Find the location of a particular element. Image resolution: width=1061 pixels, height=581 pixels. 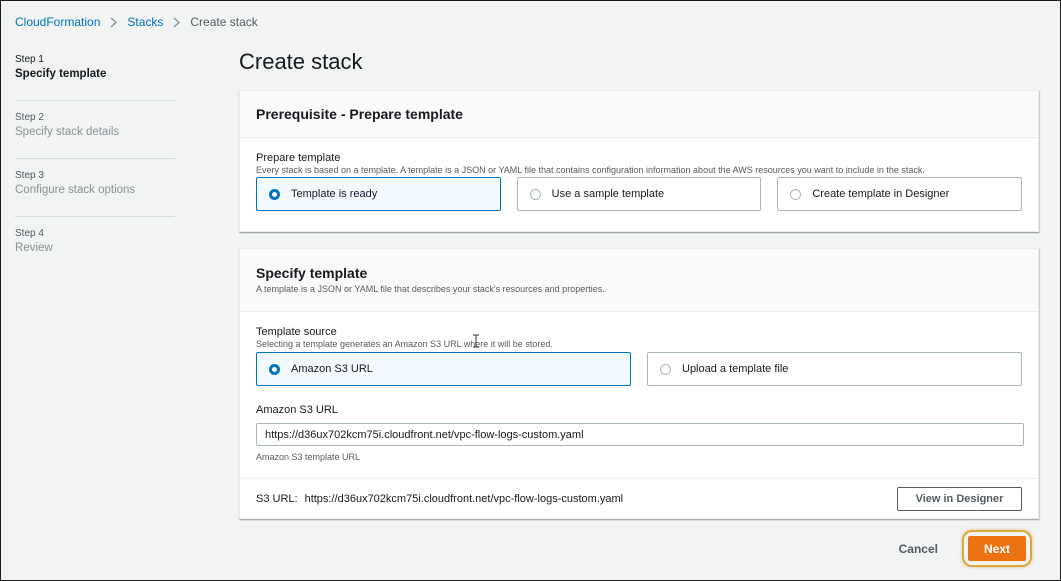

step-title: Configure stack options is located at coordinates (75, 190).